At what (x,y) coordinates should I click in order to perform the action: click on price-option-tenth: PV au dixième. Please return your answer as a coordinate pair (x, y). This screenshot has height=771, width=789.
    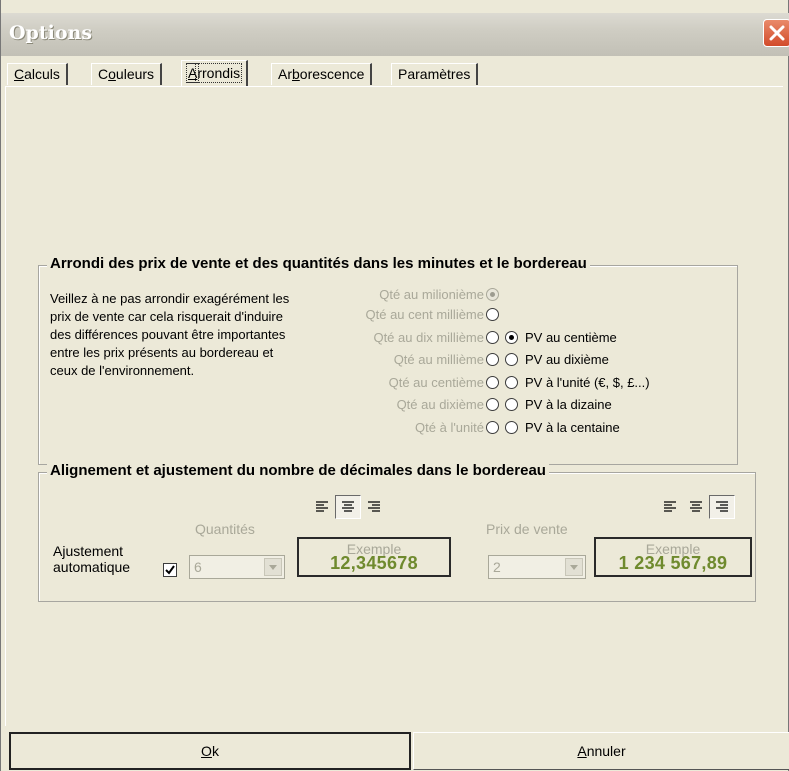
    Looking at the image, I should click on (557, 359).